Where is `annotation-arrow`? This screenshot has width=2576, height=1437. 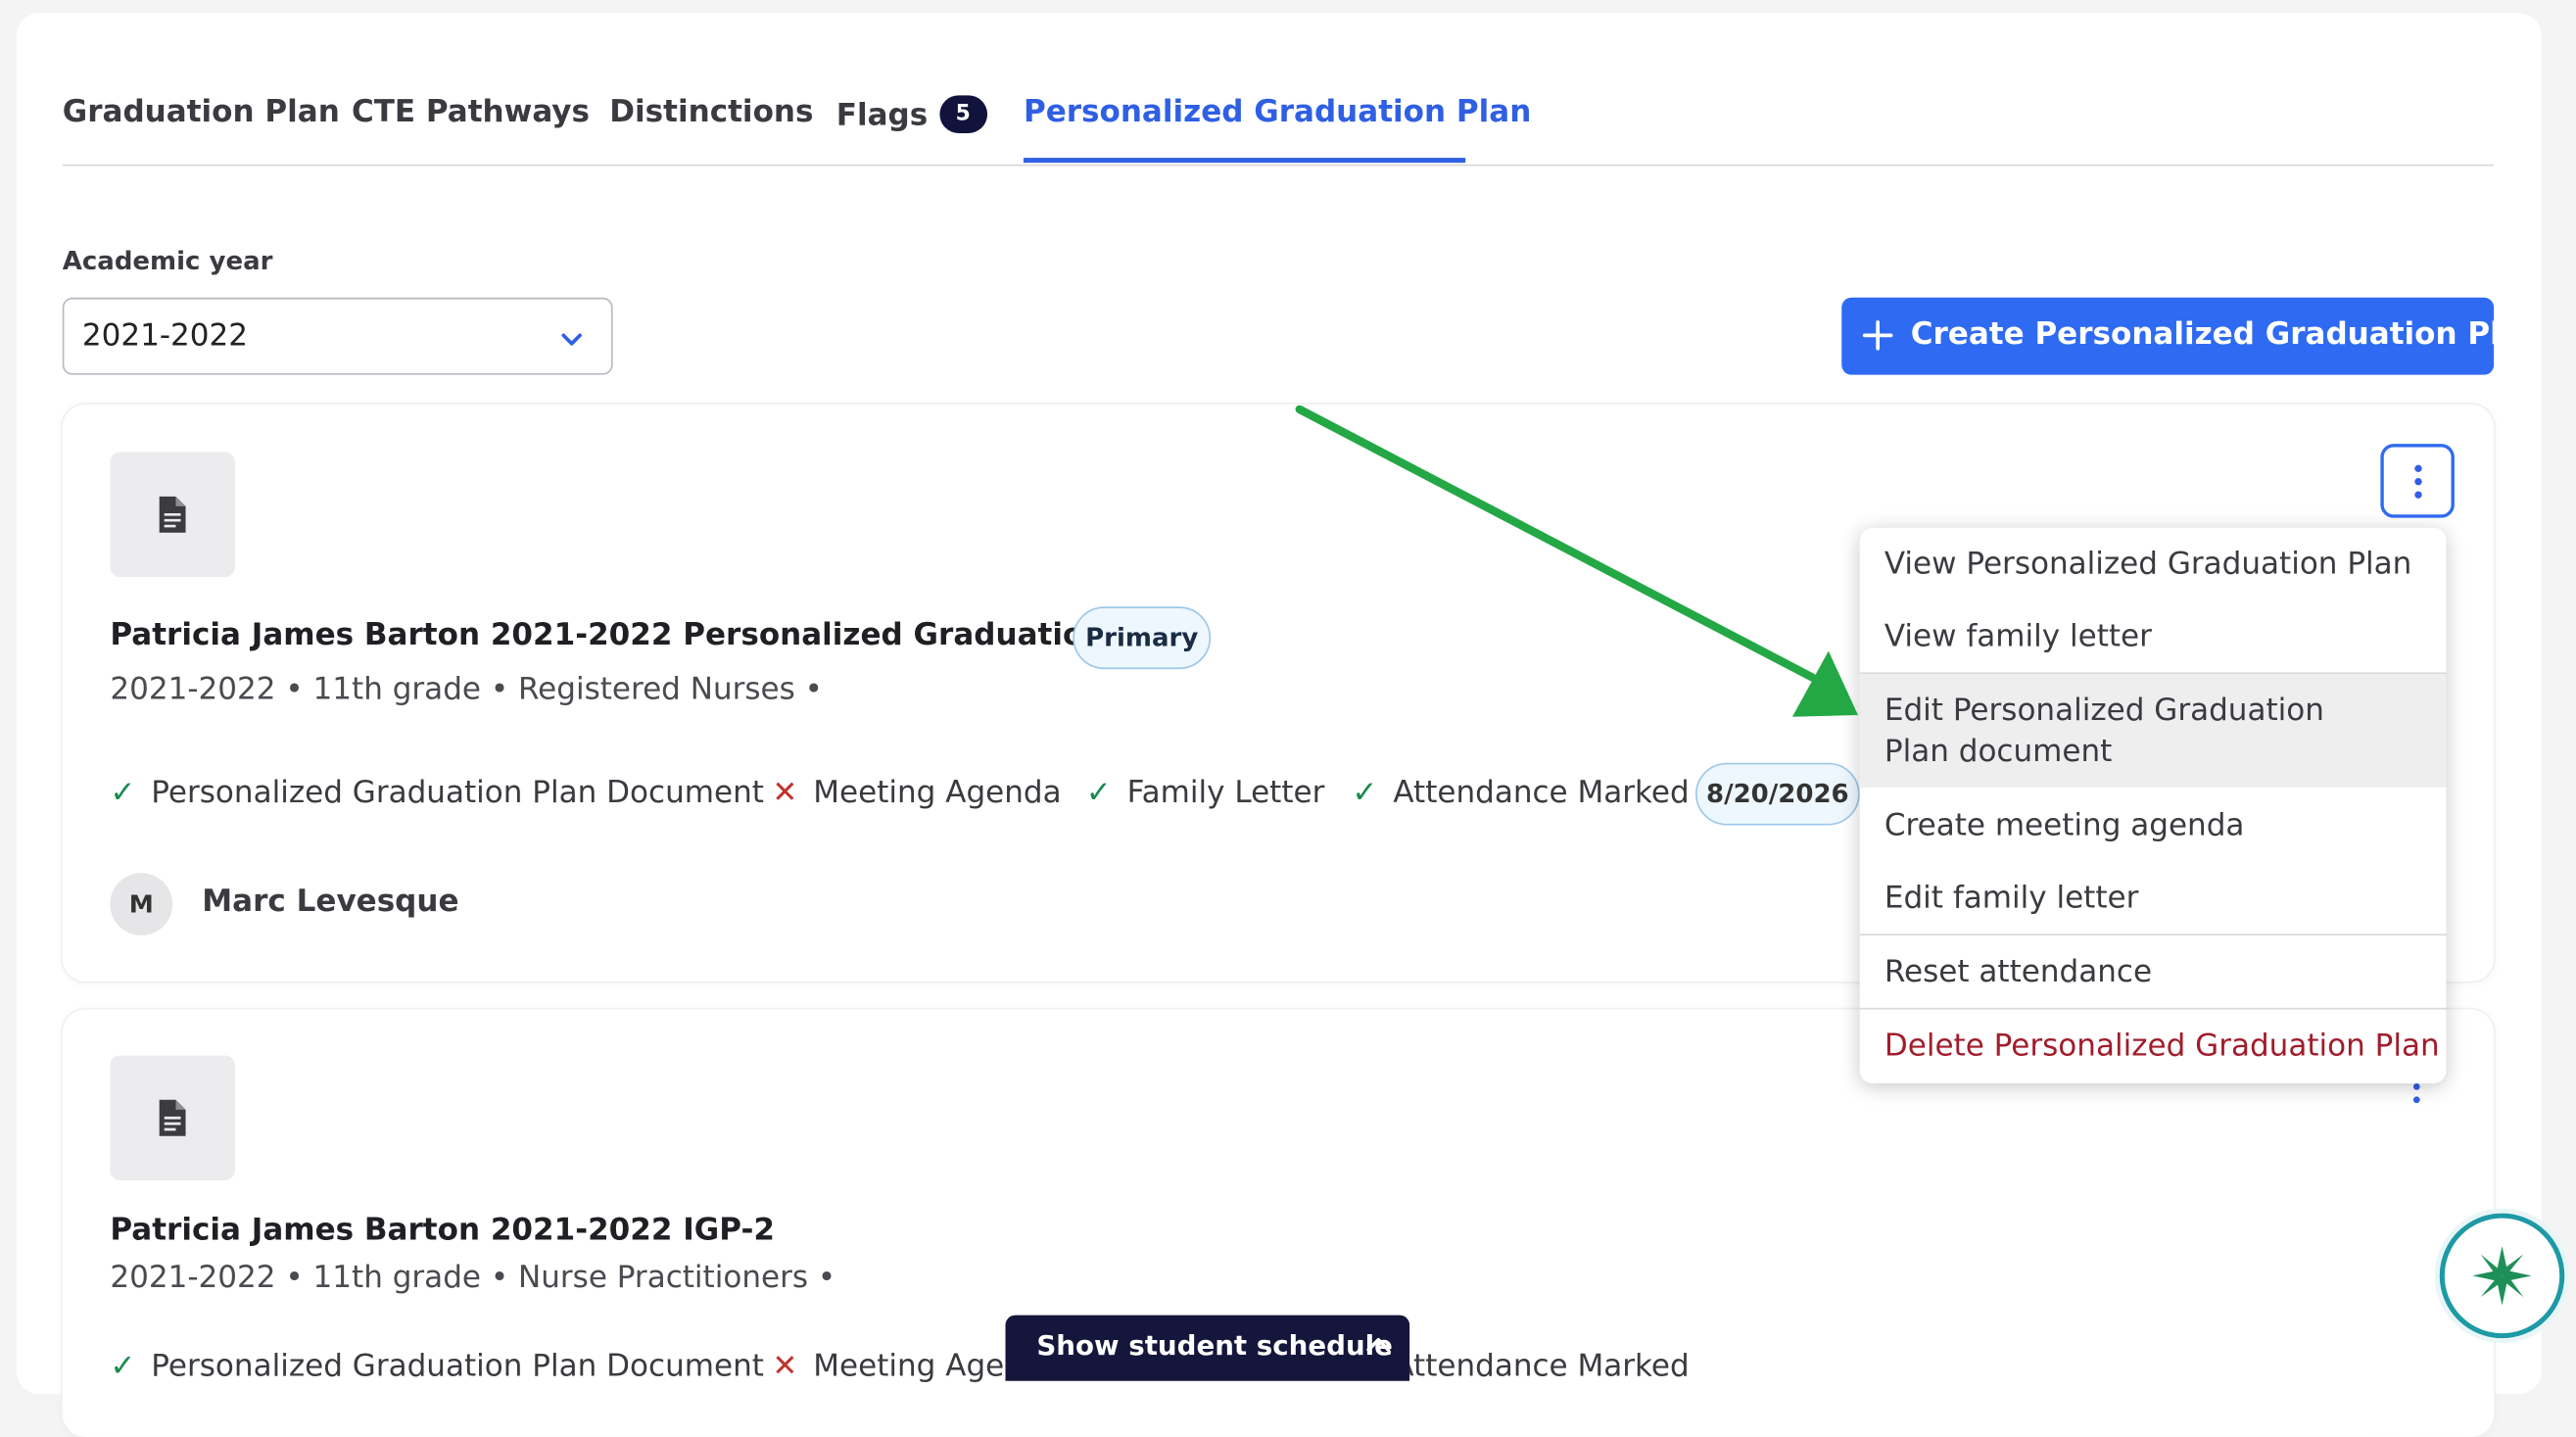 annotation-arrow is located at coordinates (1577, 561).